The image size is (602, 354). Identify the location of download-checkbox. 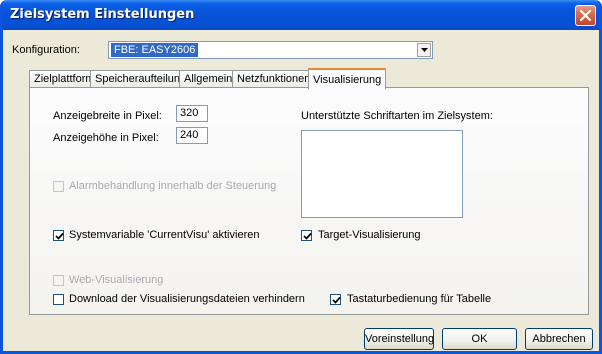
(58, 299).